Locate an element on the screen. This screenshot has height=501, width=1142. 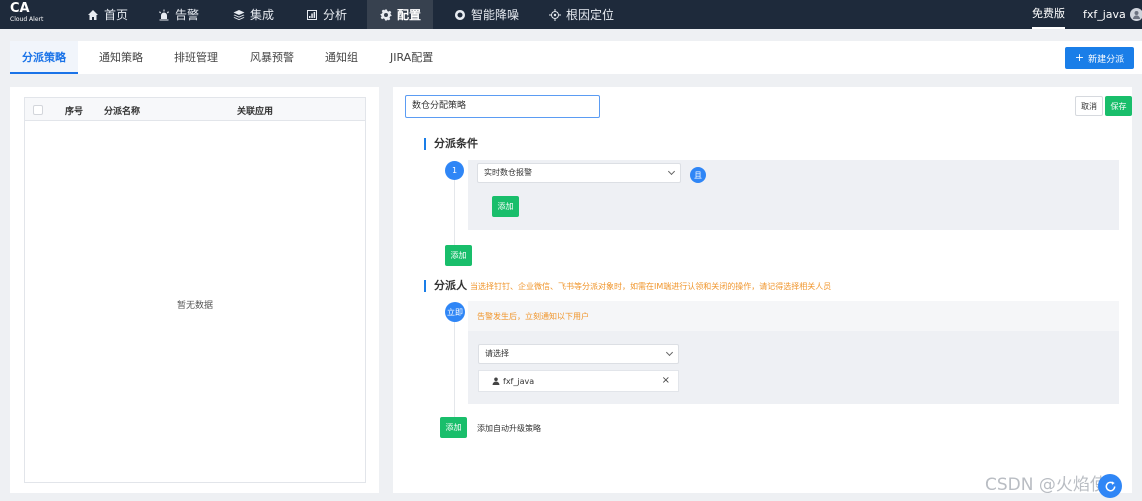
user-avatar-icon is located at coordinates (1136, 14).